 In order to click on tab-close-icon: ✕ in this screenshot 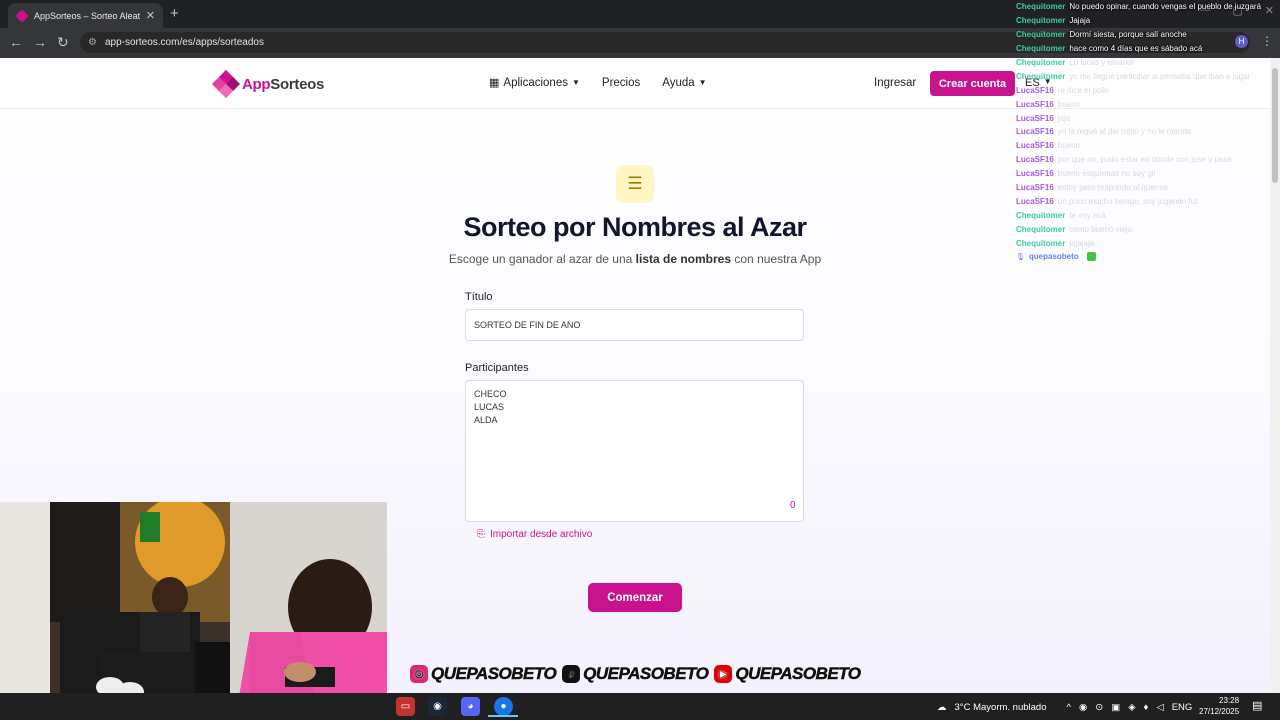, I will do `click(150, 15)`.